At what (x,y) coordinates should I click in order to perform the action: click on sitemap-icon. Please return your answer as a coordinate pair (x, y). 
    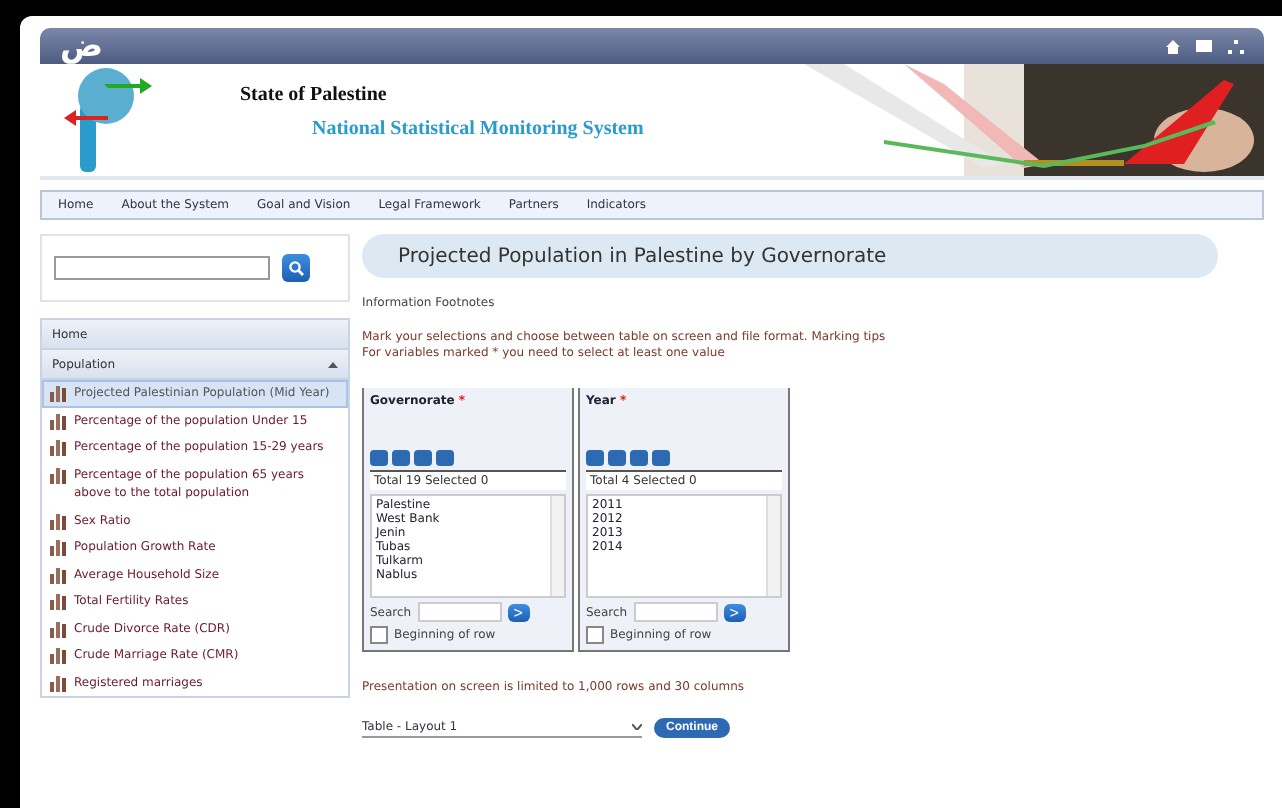
    Looking at the image, I should click on (1236, 46).